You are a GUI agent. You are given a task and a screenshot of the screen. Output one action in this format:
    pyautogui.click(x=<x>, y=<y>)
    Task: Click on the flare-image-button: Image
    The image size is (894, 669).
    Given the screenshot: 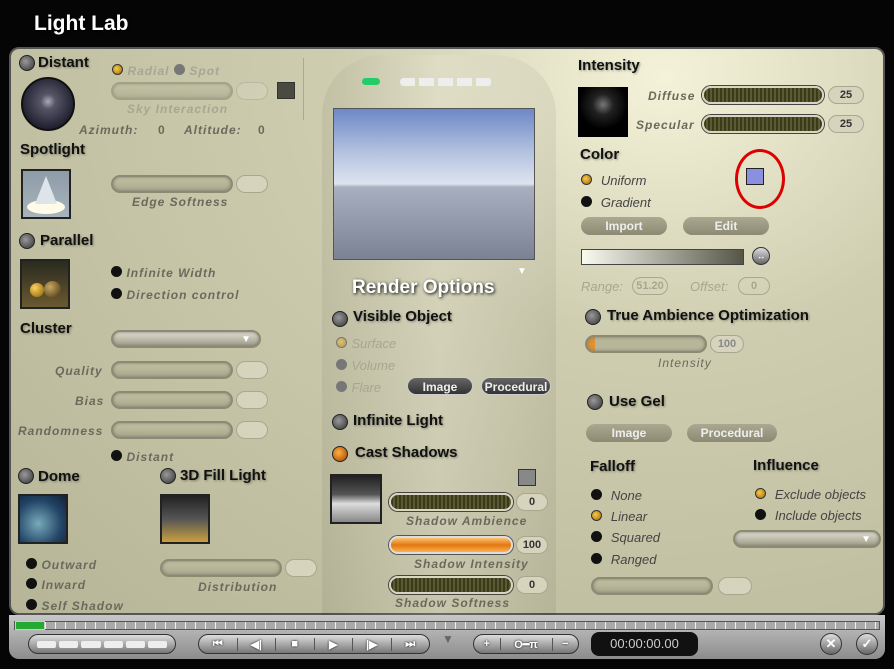 What is the action you would take?
    pyautogui.click(x=440, y=386)
    